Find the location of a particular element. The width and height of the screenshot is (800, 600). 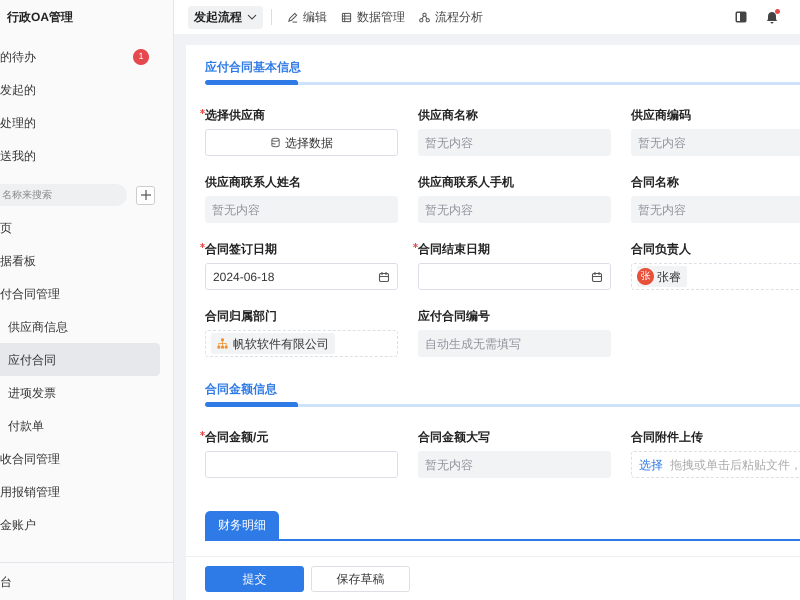

section-title: 应付合同基本信息 is located at coordinates (253, 67).